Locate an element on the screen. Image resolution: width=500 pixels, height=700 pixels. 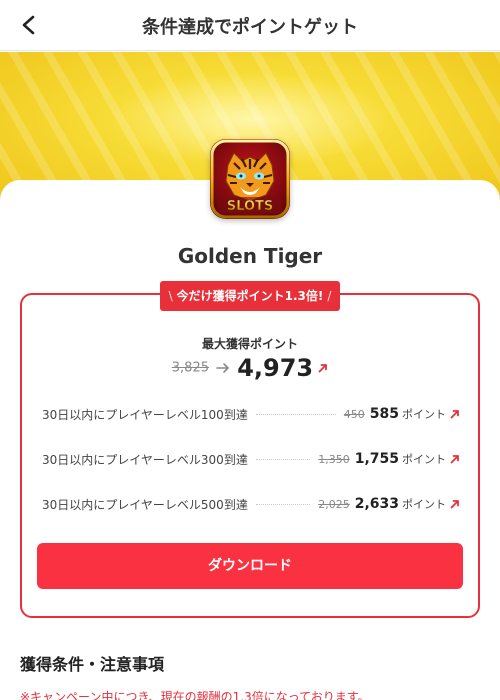
promo-badge: \ 今だけ獲得ポイント1.3倍! / is located at coordinates (250, 296).